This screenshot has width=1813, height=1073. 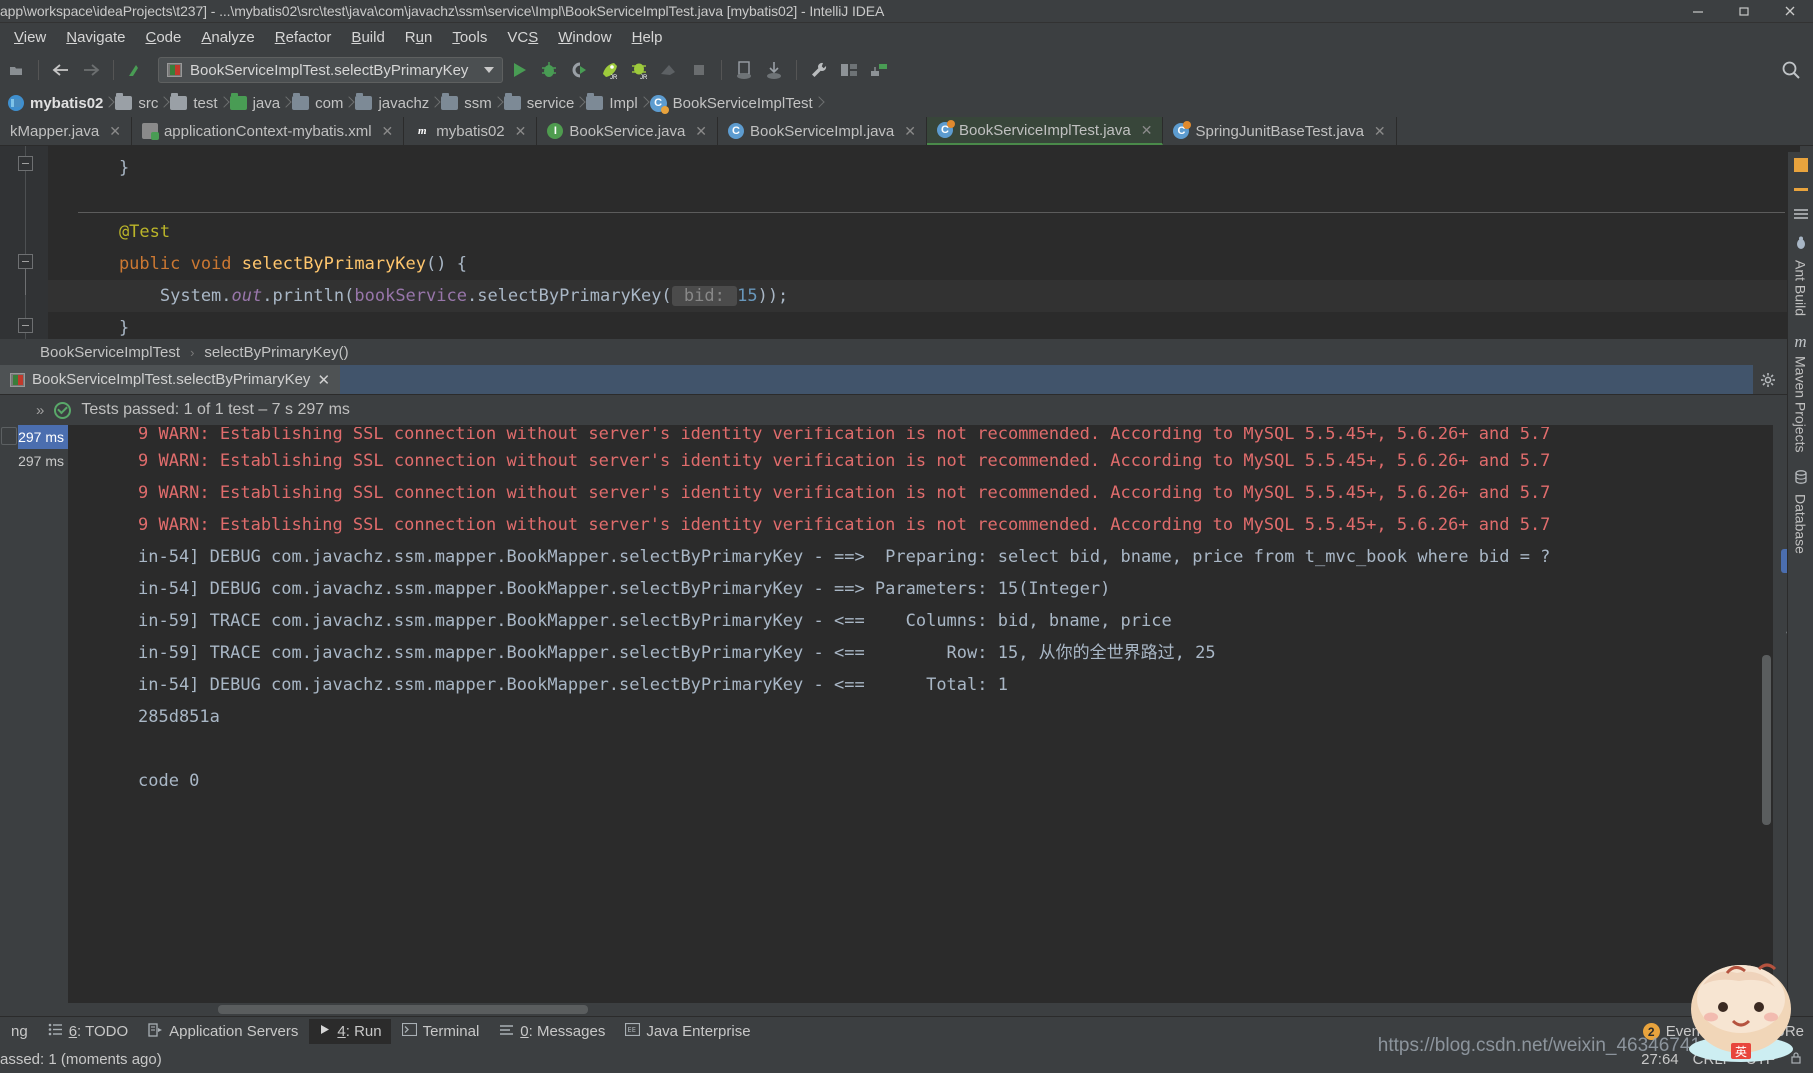 I want to click on breadcrumb-item-javachz: javachz, so click(x=394, y=103).